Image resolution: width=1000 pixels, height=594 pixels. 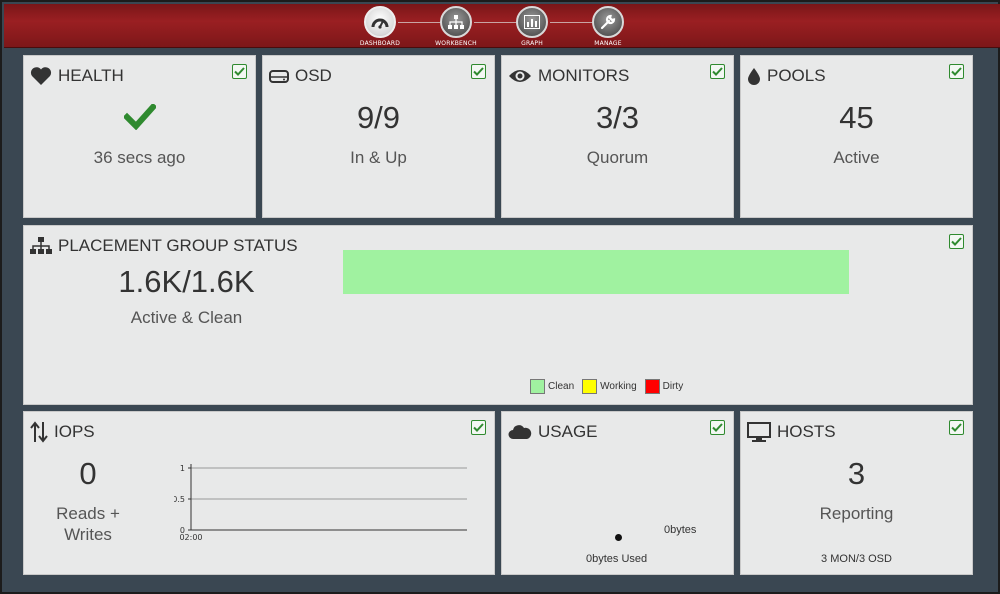 I want to click on card-title: PLACEMENT GROUP STATUS, so click(x=164, y=246).